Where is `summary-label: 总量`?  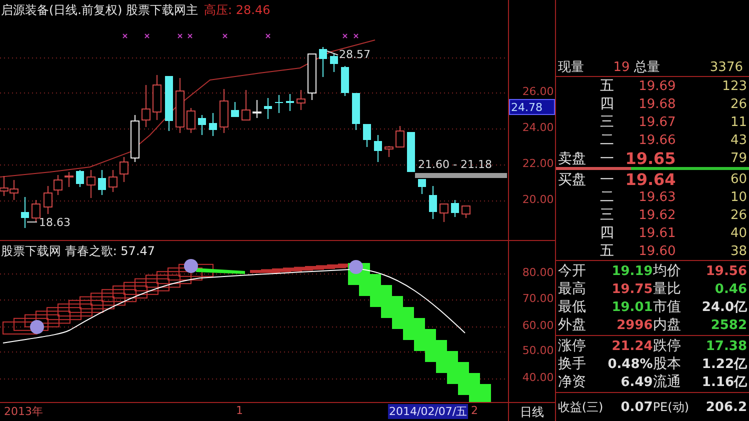 summary-label: 总量 is located at coordinates (647, 67).